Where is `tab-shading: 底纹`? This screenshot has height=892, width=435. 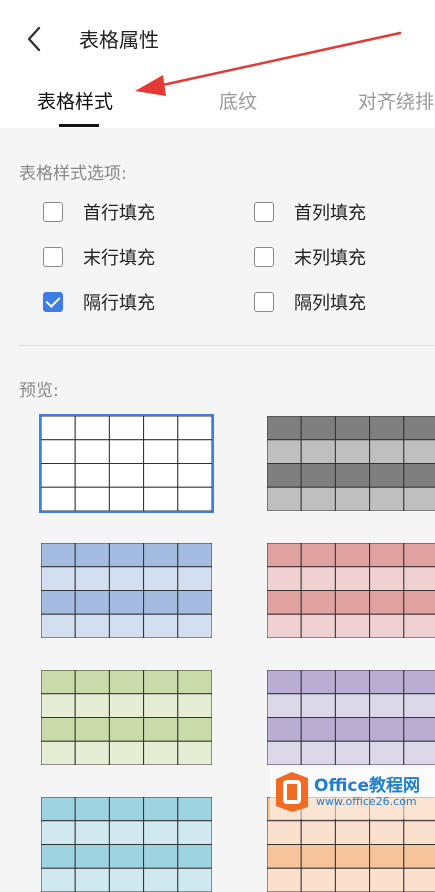 tab-shading: 底纹 is located at coordinates (238, 100).